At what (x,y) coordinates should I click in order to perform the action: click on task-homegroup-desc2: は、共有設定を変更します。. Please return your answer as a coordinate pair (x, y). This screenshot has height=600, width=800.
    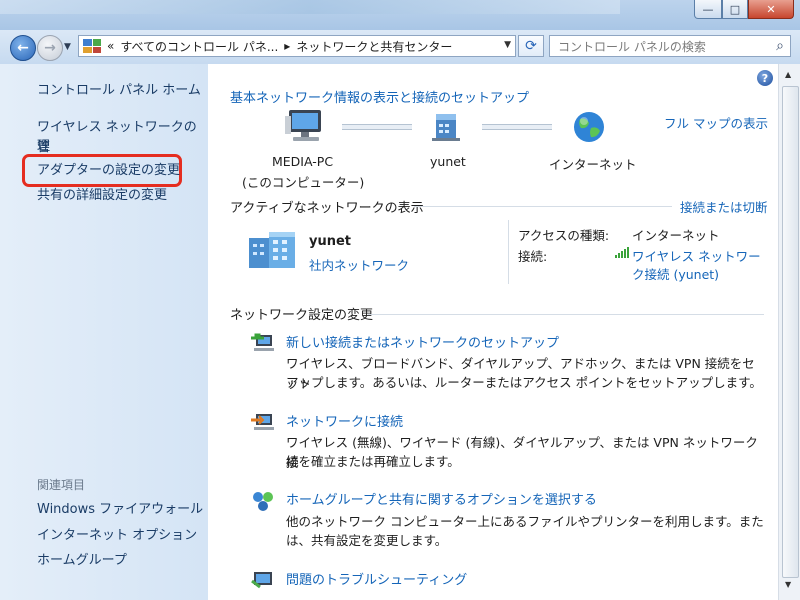
    Looking at the image, I should click on (367, 540).